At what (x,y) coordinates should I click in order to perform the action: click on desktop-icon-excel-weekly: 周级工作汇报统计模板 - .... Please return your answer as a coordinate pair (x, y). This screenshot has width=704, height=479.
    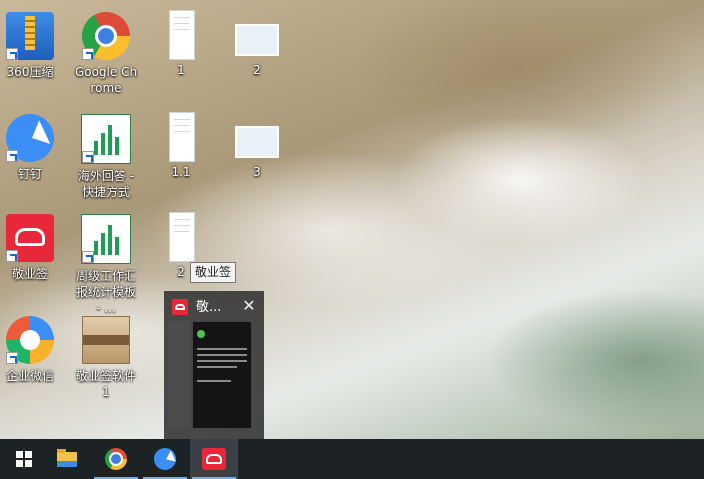
    Looking at the image, I should click on (106, 265).